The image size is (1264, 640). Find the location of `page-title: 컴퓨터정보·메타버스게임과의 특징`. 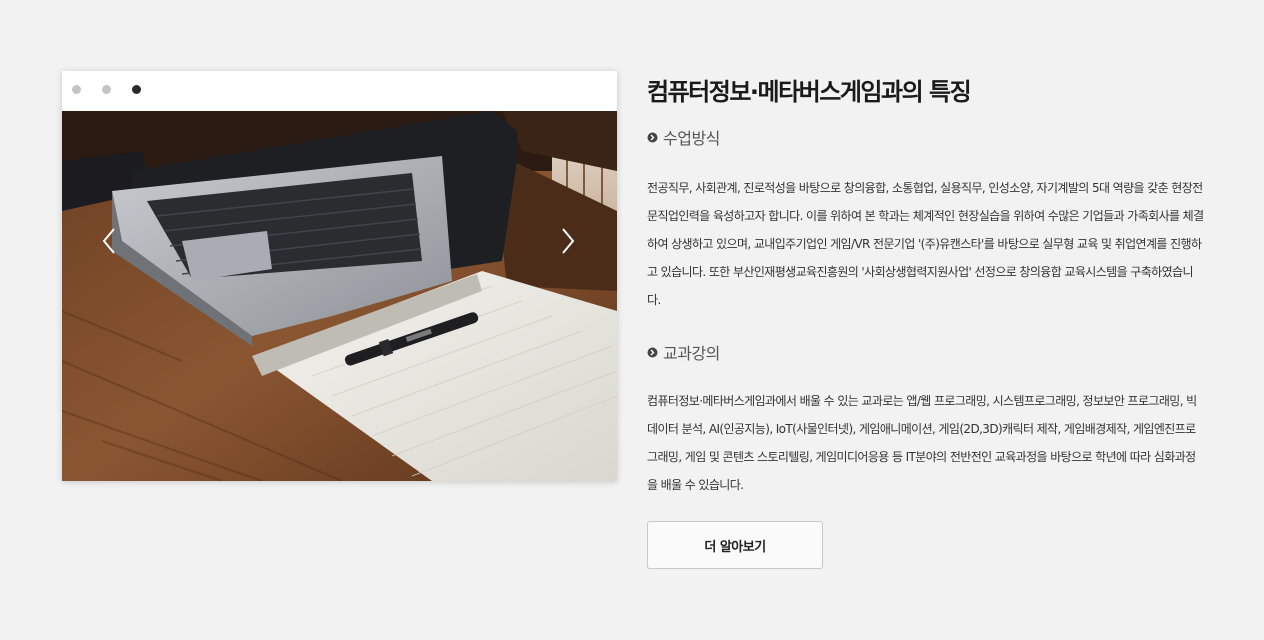

page-title: 컴퓨터정보·메타버스게임과의 특징 is located at coordinates (809, 92).